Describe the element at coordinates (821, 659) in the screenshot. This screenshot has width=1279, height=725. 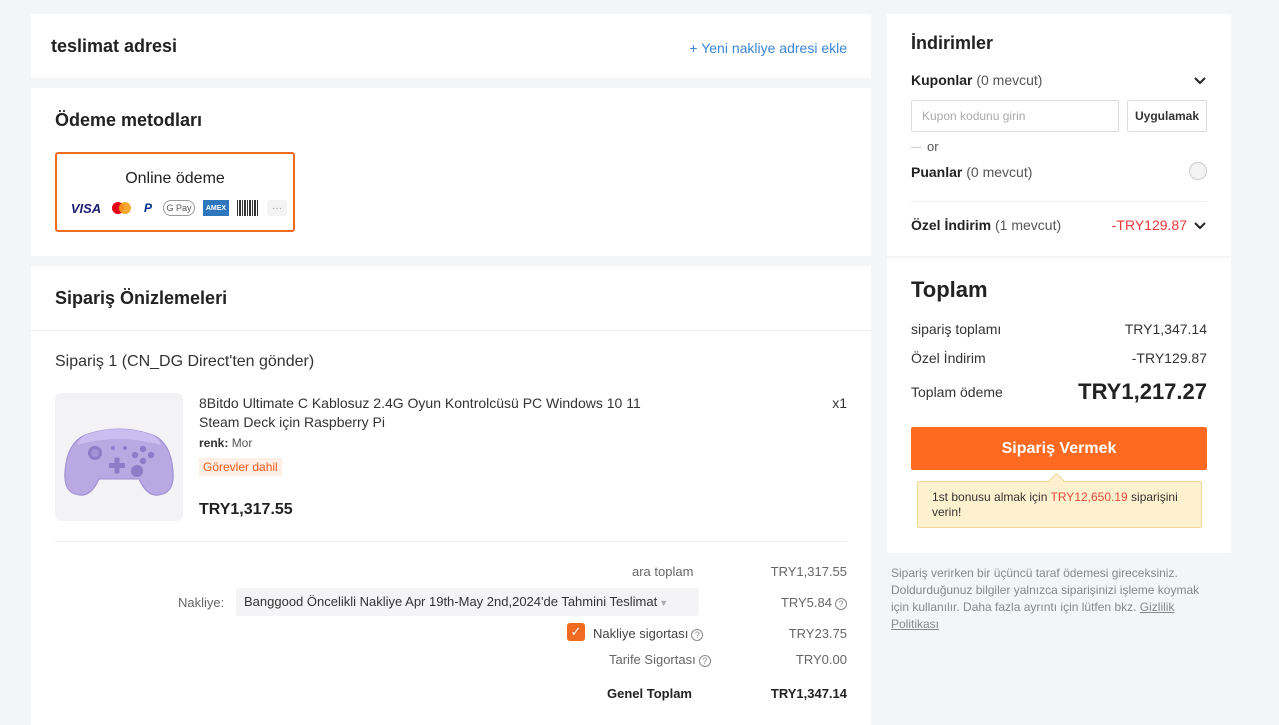
I see `tariff-insurance-value: TRY0.00` at that location.